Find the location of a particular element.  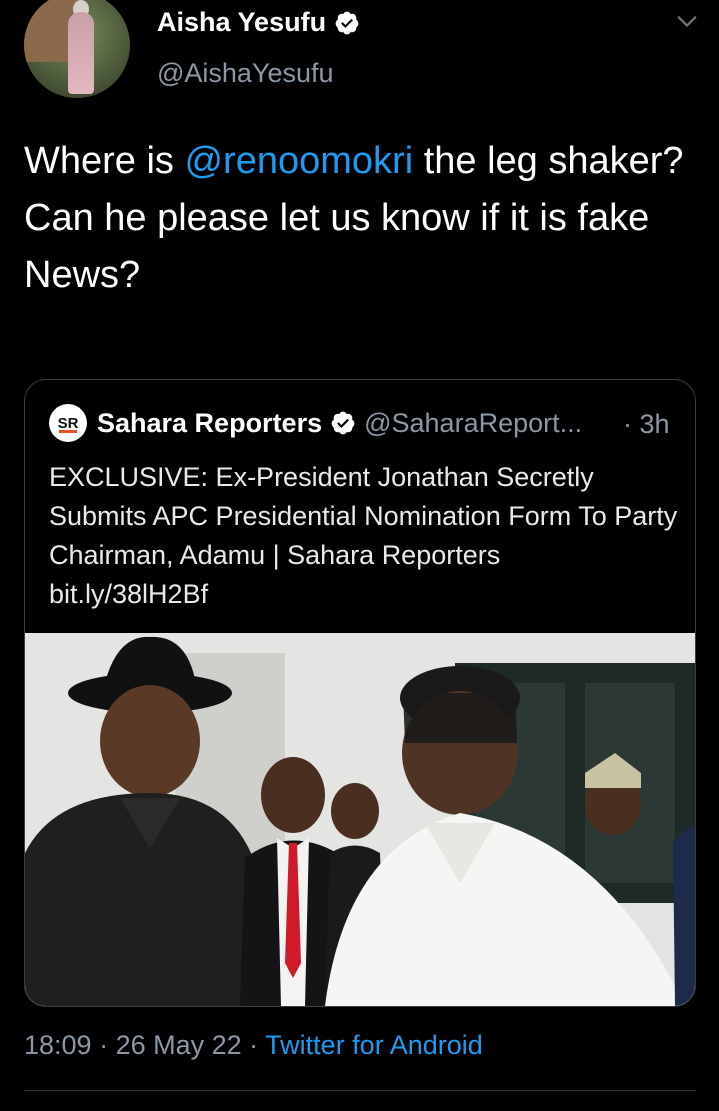

tweet-meta: 18:09 · 26 May 22 · Twitter for Android is located at coordinates (253, 1045).